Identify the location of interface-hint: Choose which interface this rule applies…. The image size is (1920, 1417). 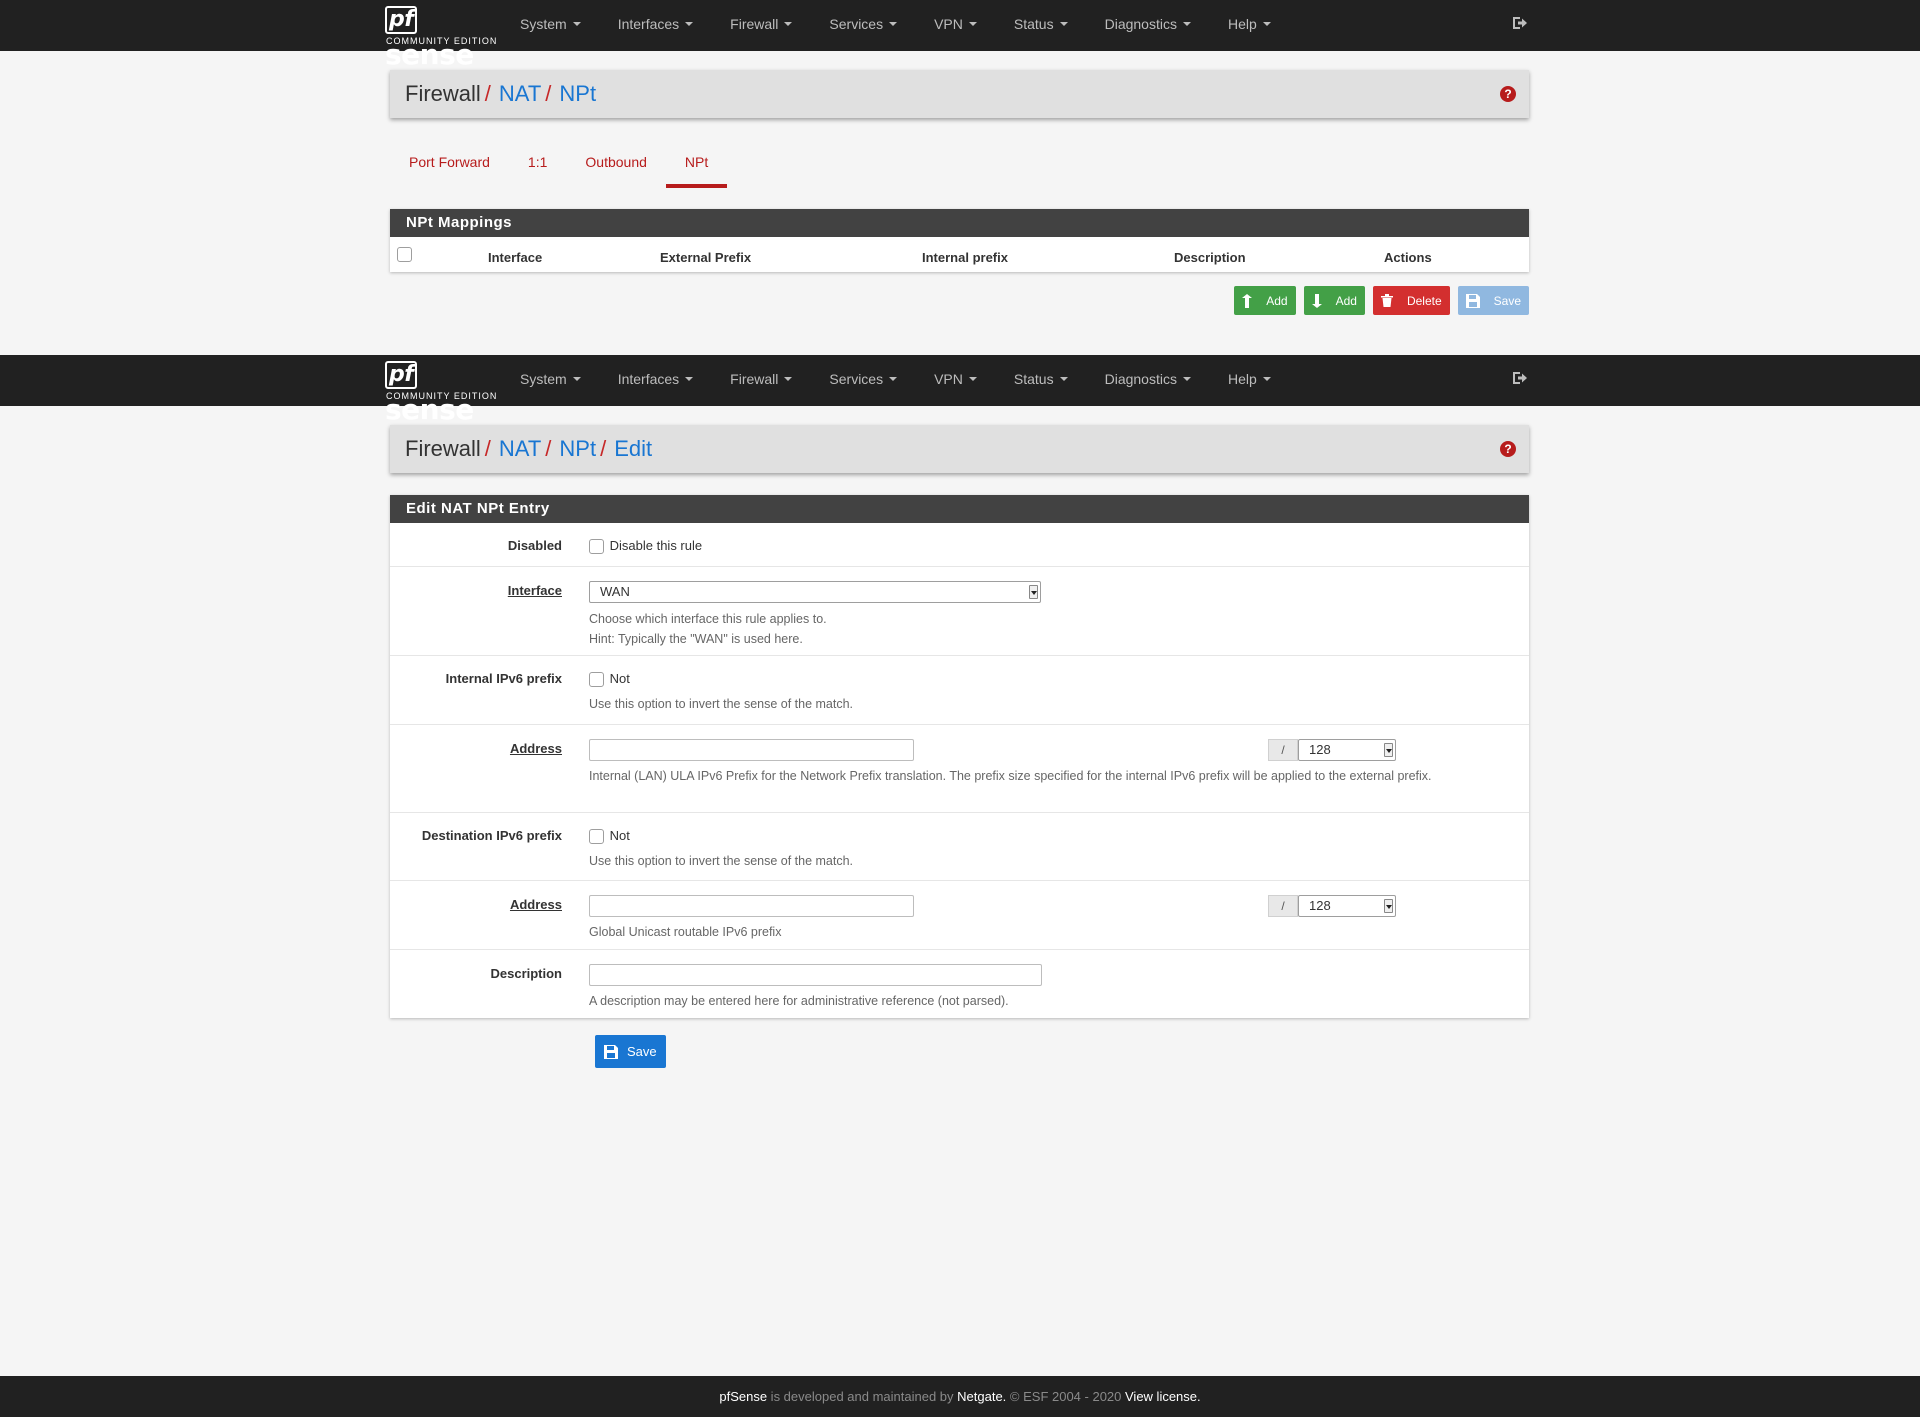
(708, 629).